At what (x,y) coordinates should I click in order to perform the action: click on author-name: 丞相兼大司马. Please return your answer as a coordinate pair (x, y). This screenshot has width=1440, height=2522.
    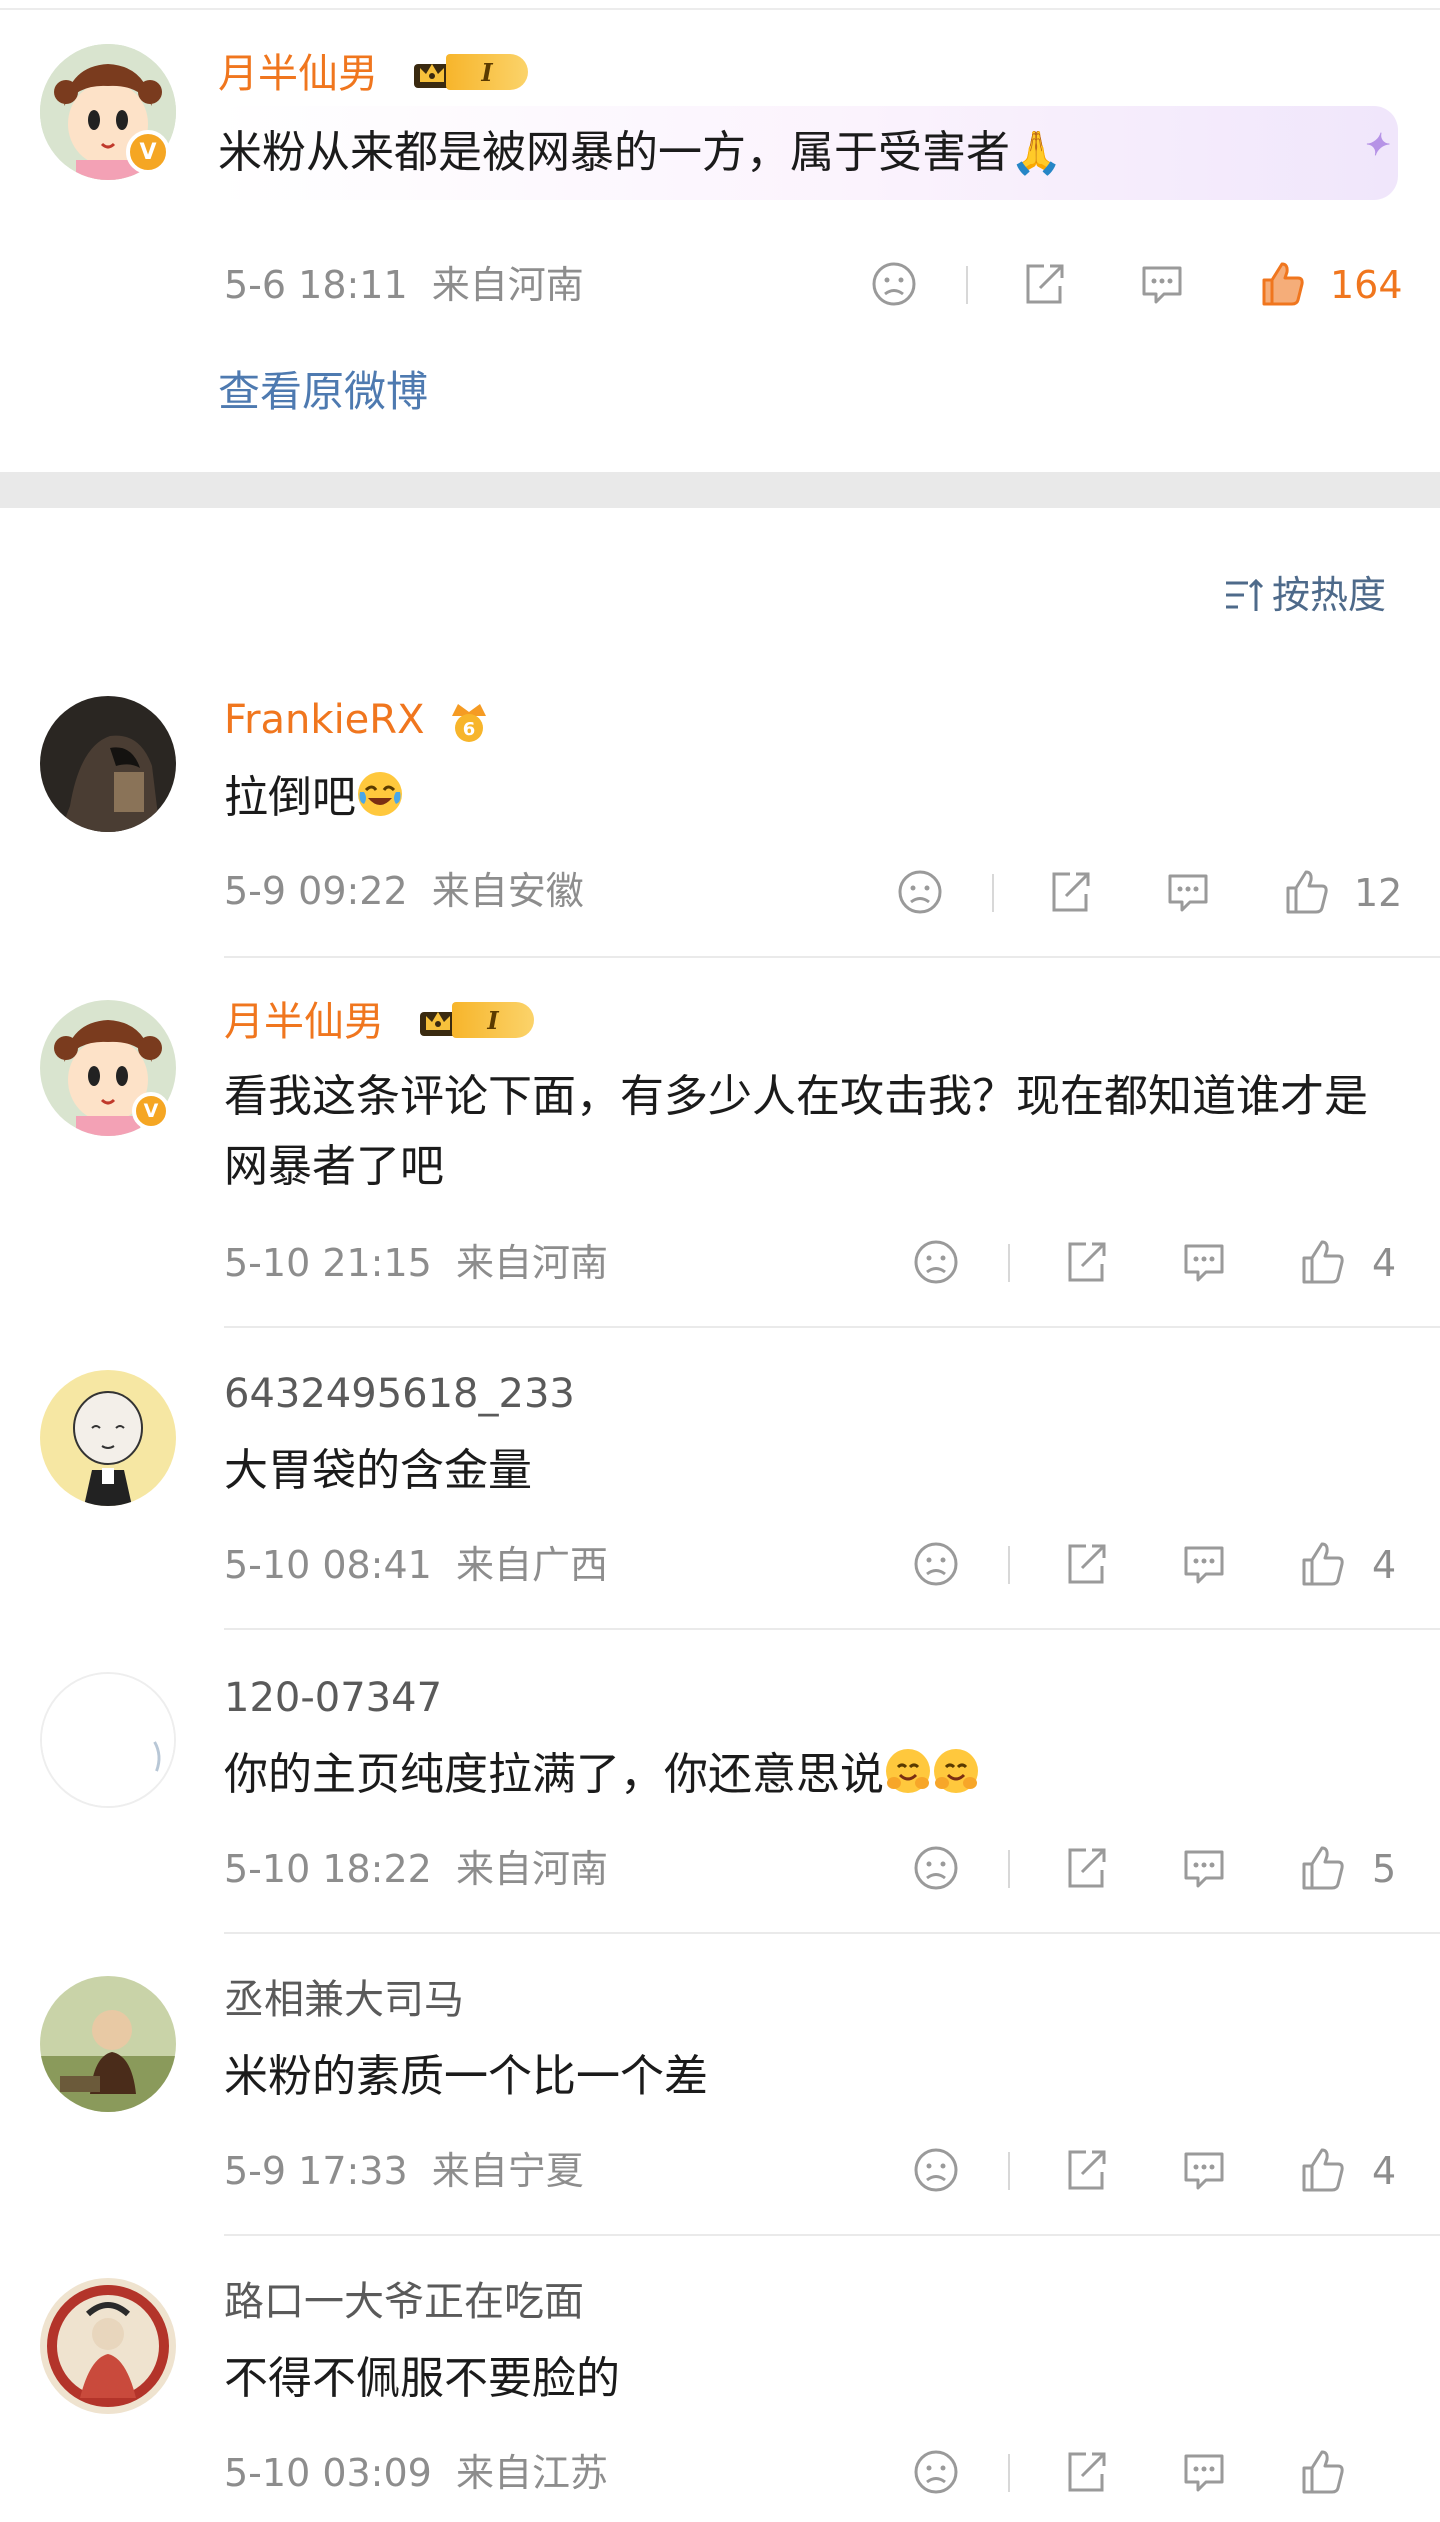
    Looking at the image, I should click on (344, 2000).